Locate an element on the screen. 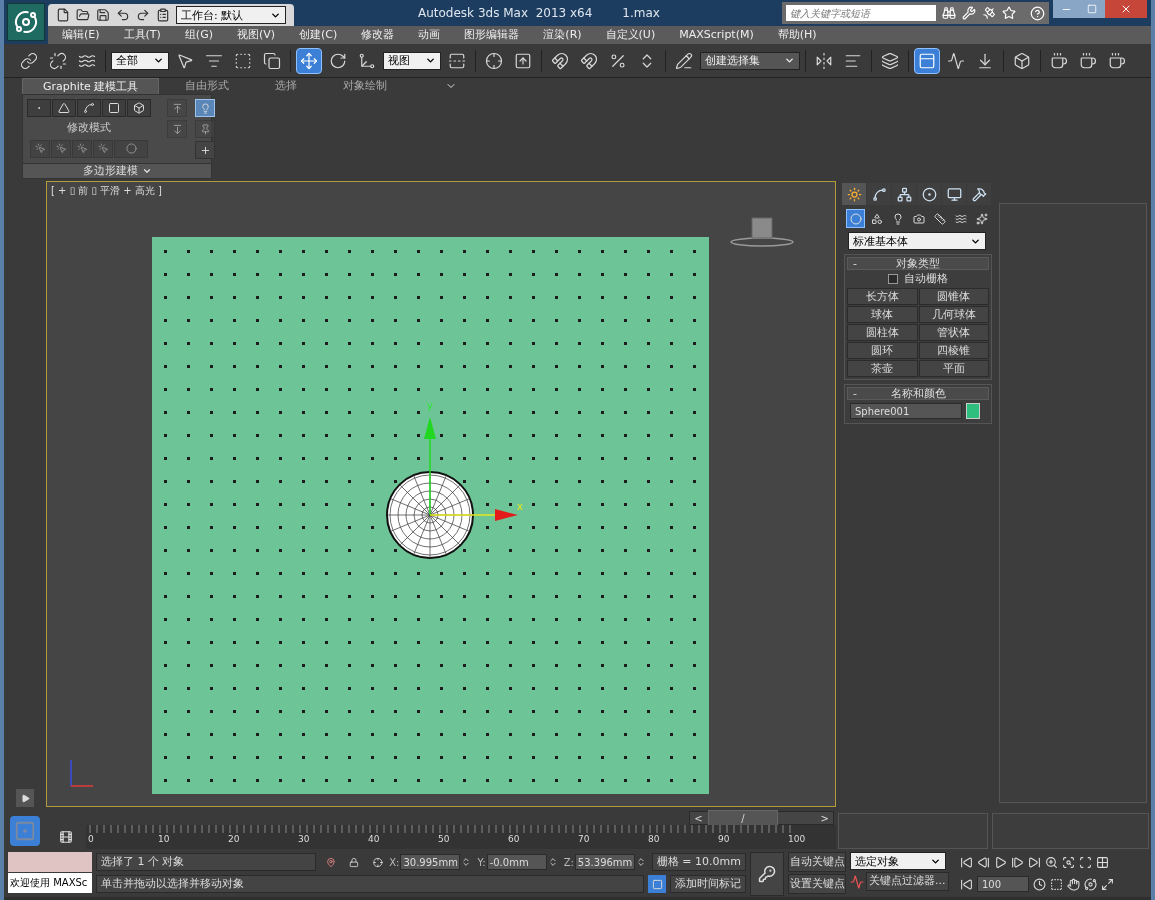 The image size is (1155, 900). rollout-toggle: - is located at coordinates (855, 393).